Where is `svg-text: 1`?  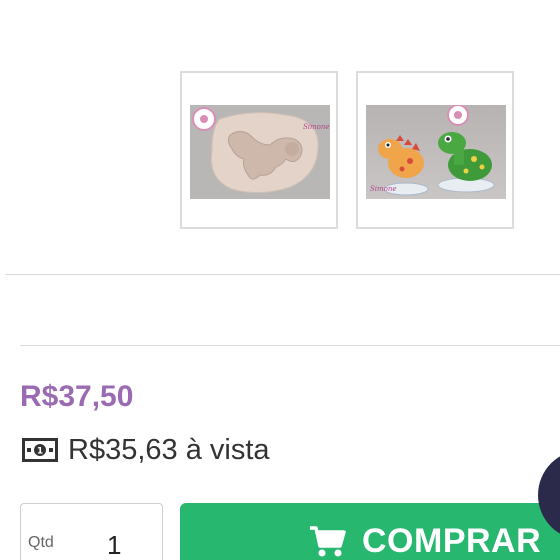 svg-text: 1 is located at coordinates (40, 452).